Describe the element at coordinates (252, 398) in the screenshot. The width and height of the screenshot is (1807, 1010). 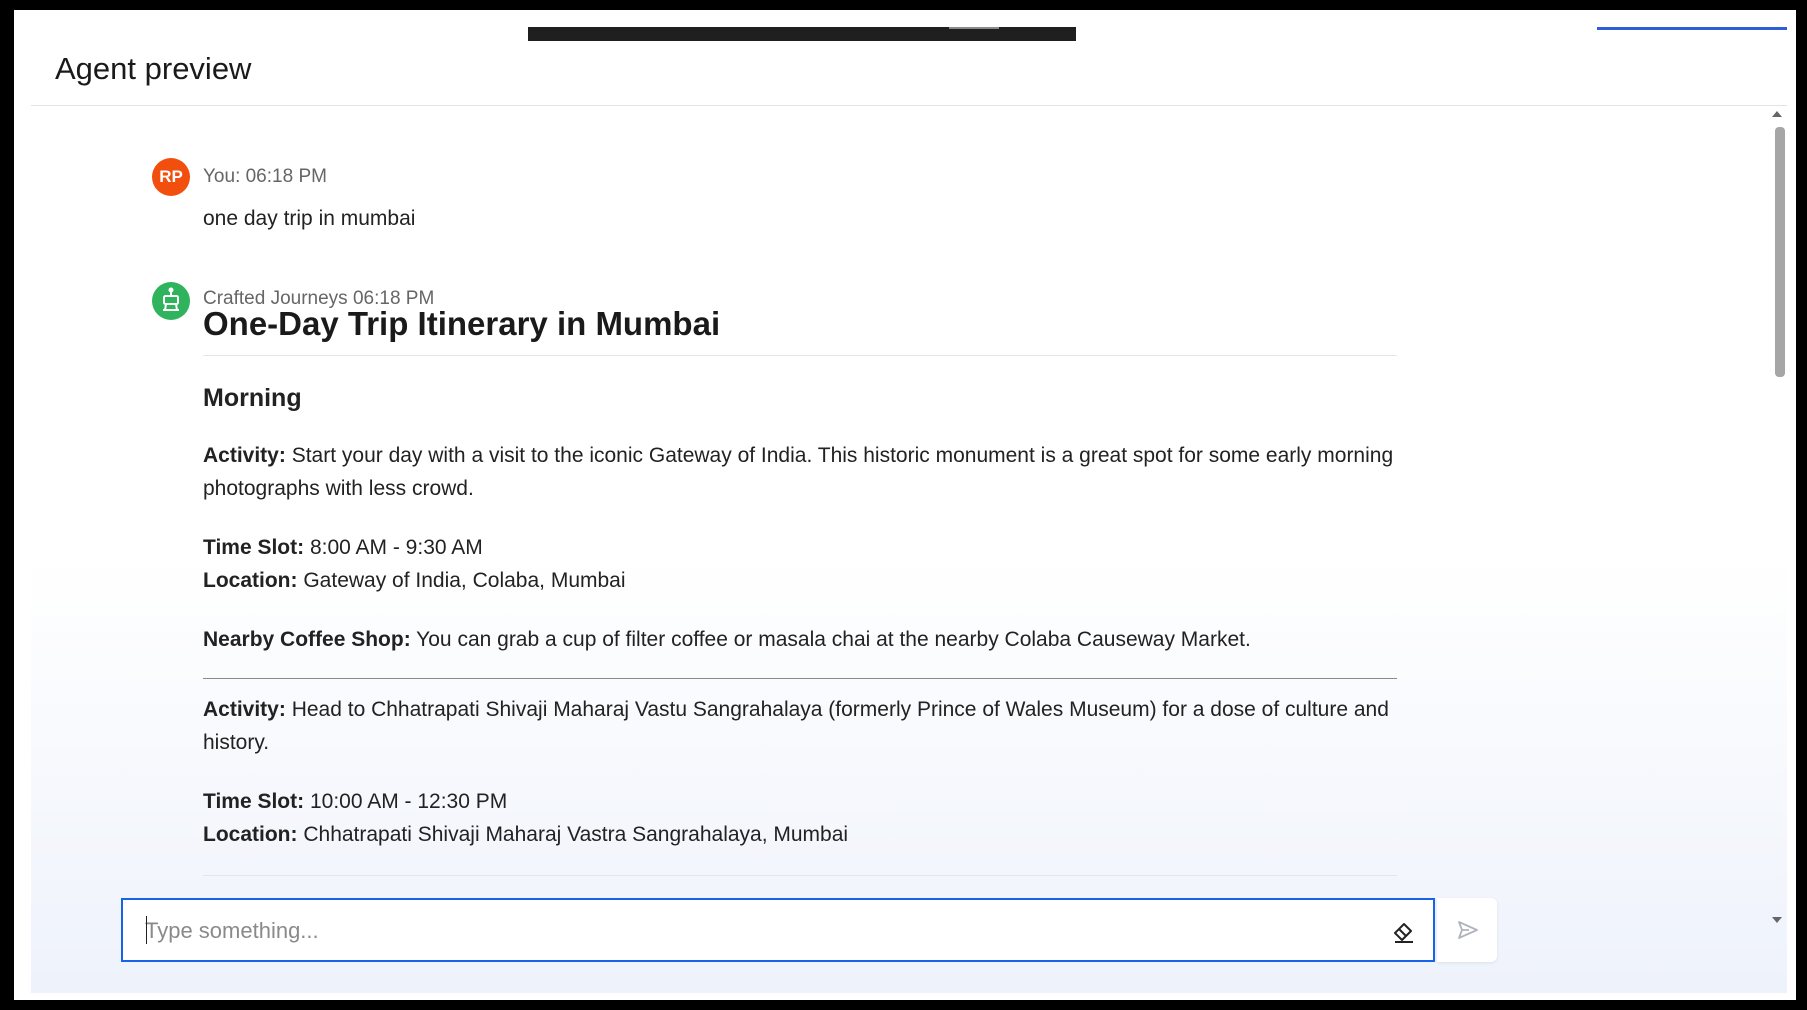
I see `section-heading: Morning` at that location.